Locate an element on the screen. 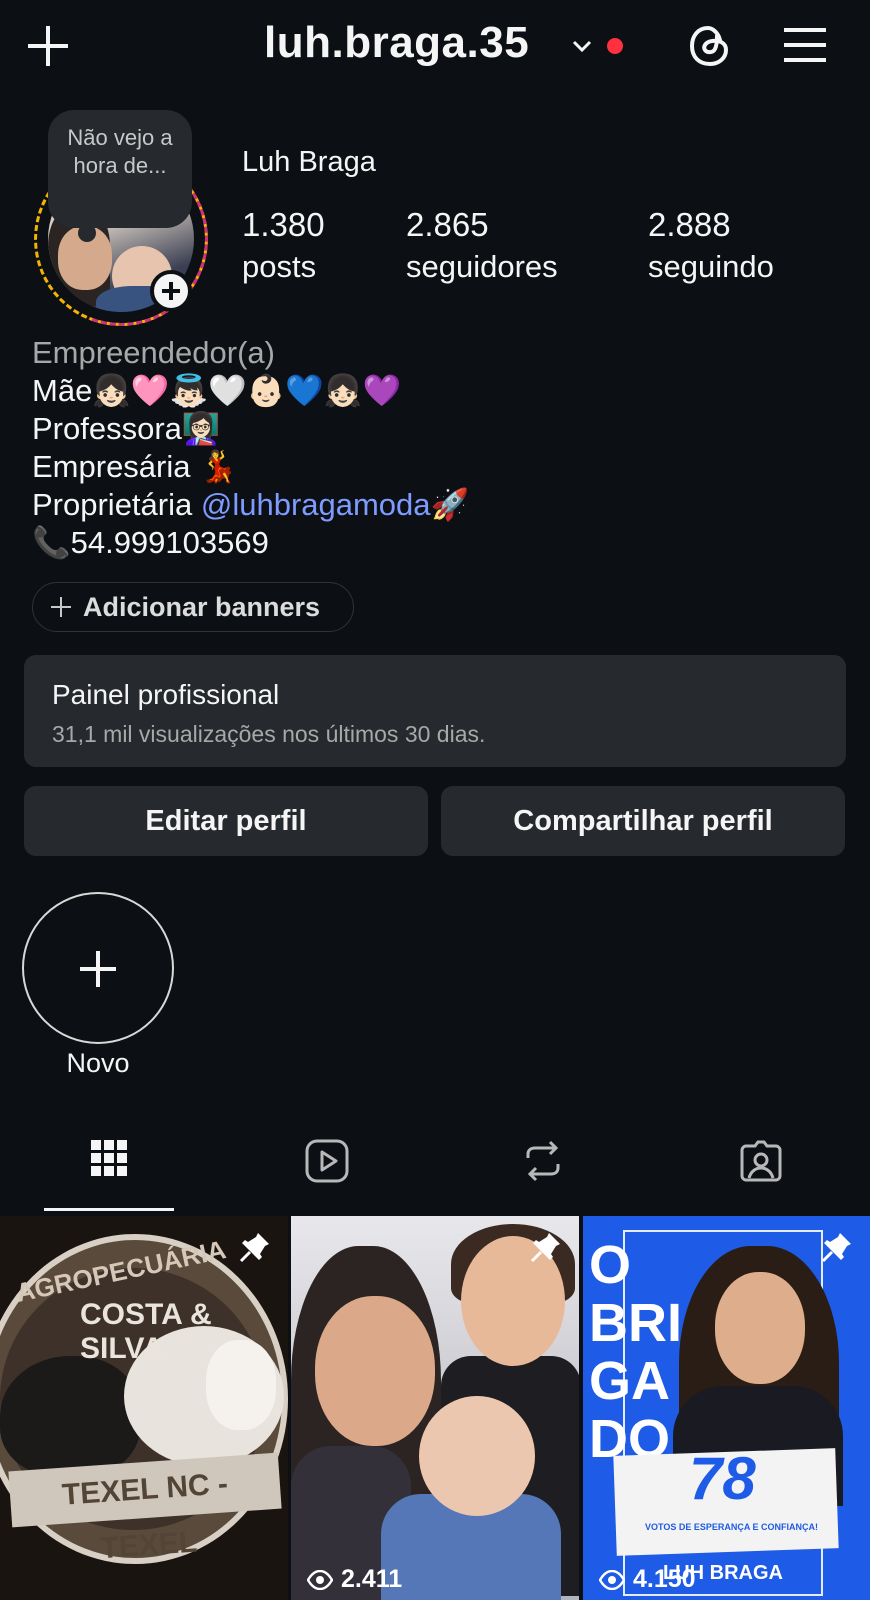  stat-following: 2.888 seguindo is located at coordinates (711, 246).